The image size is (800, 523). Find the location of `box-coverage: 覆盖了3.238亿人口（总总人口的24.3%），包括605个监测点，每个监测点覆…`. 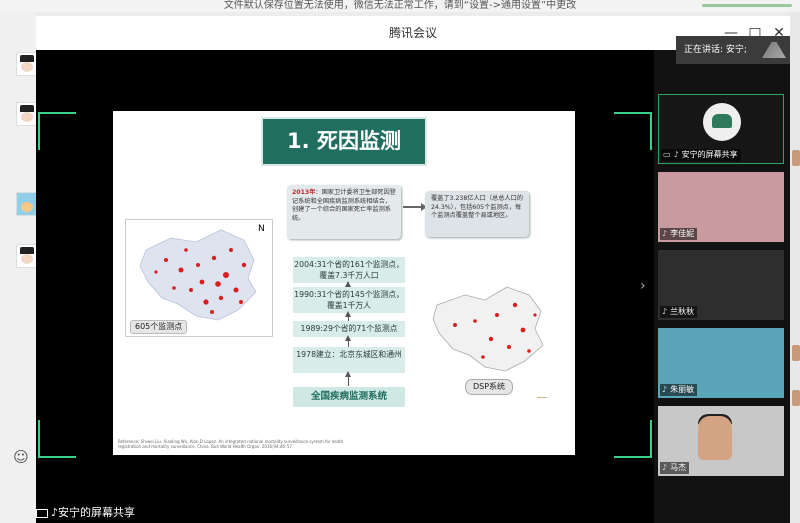

box-coverage: 覆盖了3.238亿人口（总总人口的24.3%），包括605个监测点，每个监测点覆… is located at coordinates (477, 214).